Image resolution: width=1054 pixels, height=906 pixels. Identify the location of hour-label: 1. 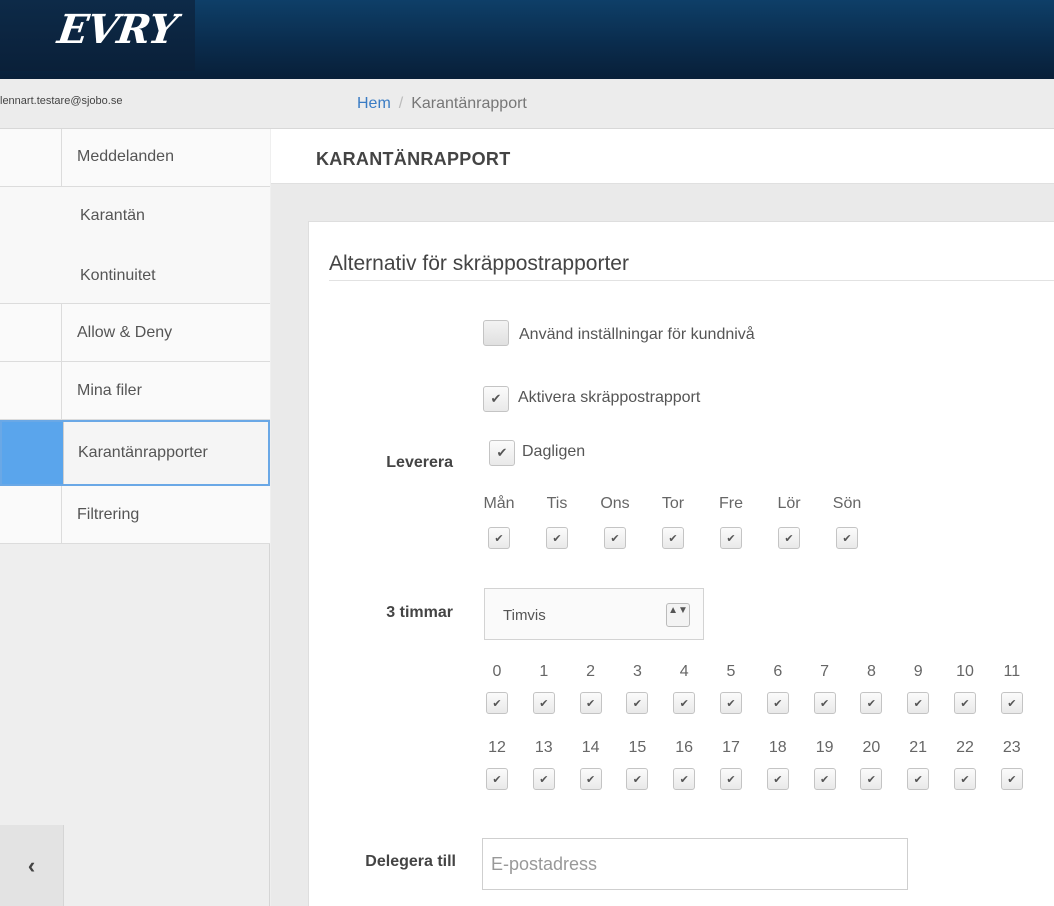
(544, 671).